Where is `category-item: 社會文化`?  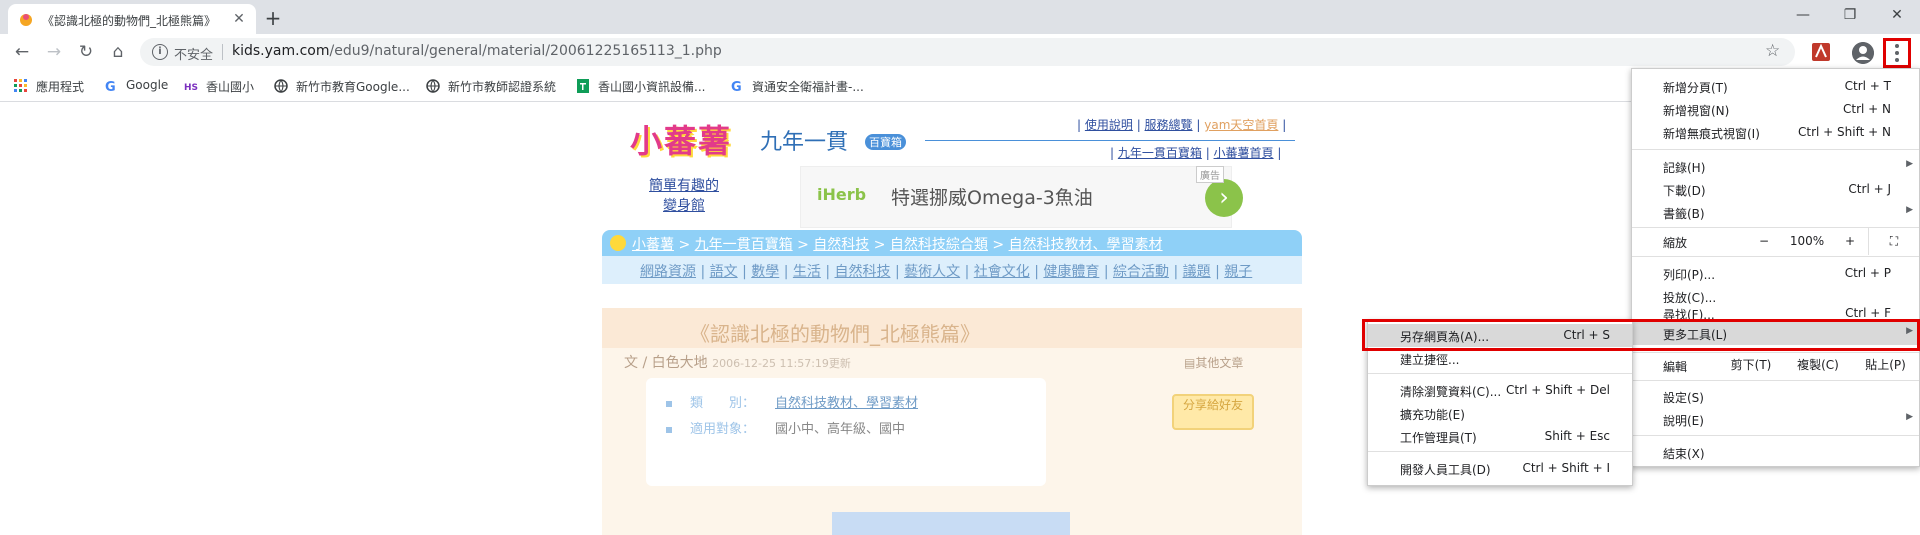 category-item: 社會文化 is located at coordinates (1002, 272).